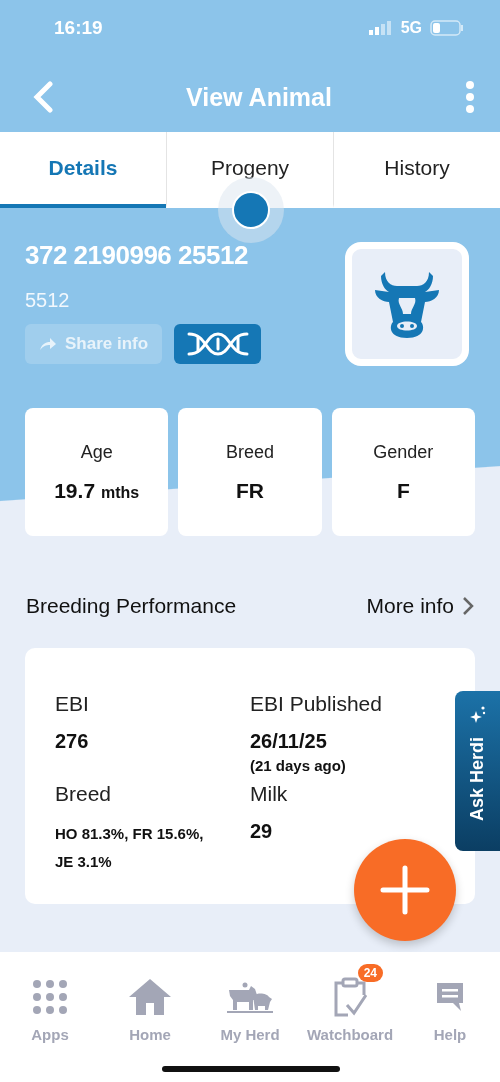 The image size is (500, 1082). What do you see at coordinates (403, 490) in the screenshot?
I see `stat-value: F` at bounding box center [403, 490].